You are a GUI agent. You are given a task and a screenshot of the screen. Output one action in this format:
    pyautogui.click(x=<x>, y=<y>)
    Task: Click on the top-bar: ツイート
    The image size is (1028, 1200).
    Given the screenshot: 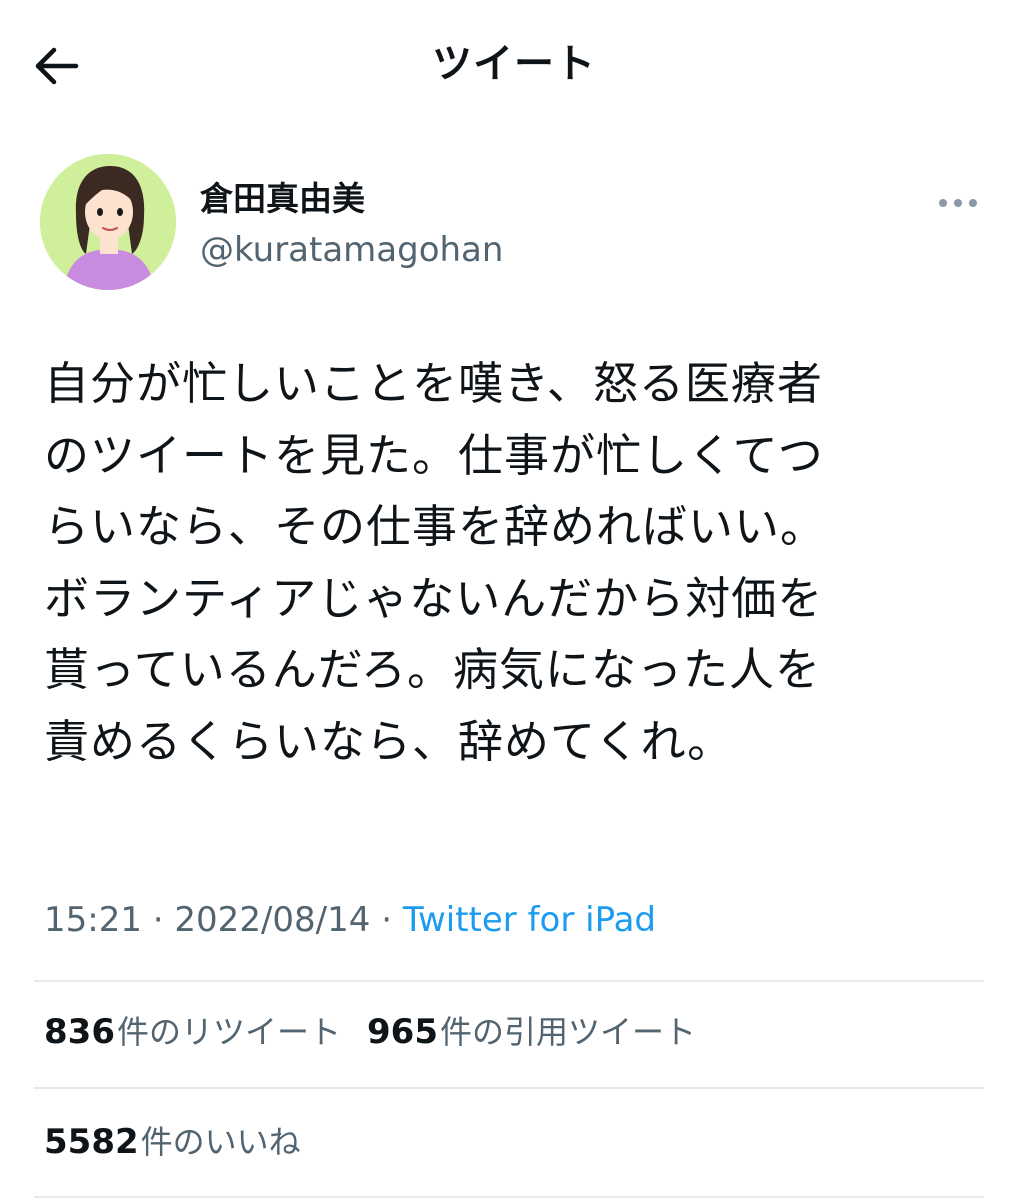 What is the action you would take?
    pyautogui.click(x=514, y=65)
    